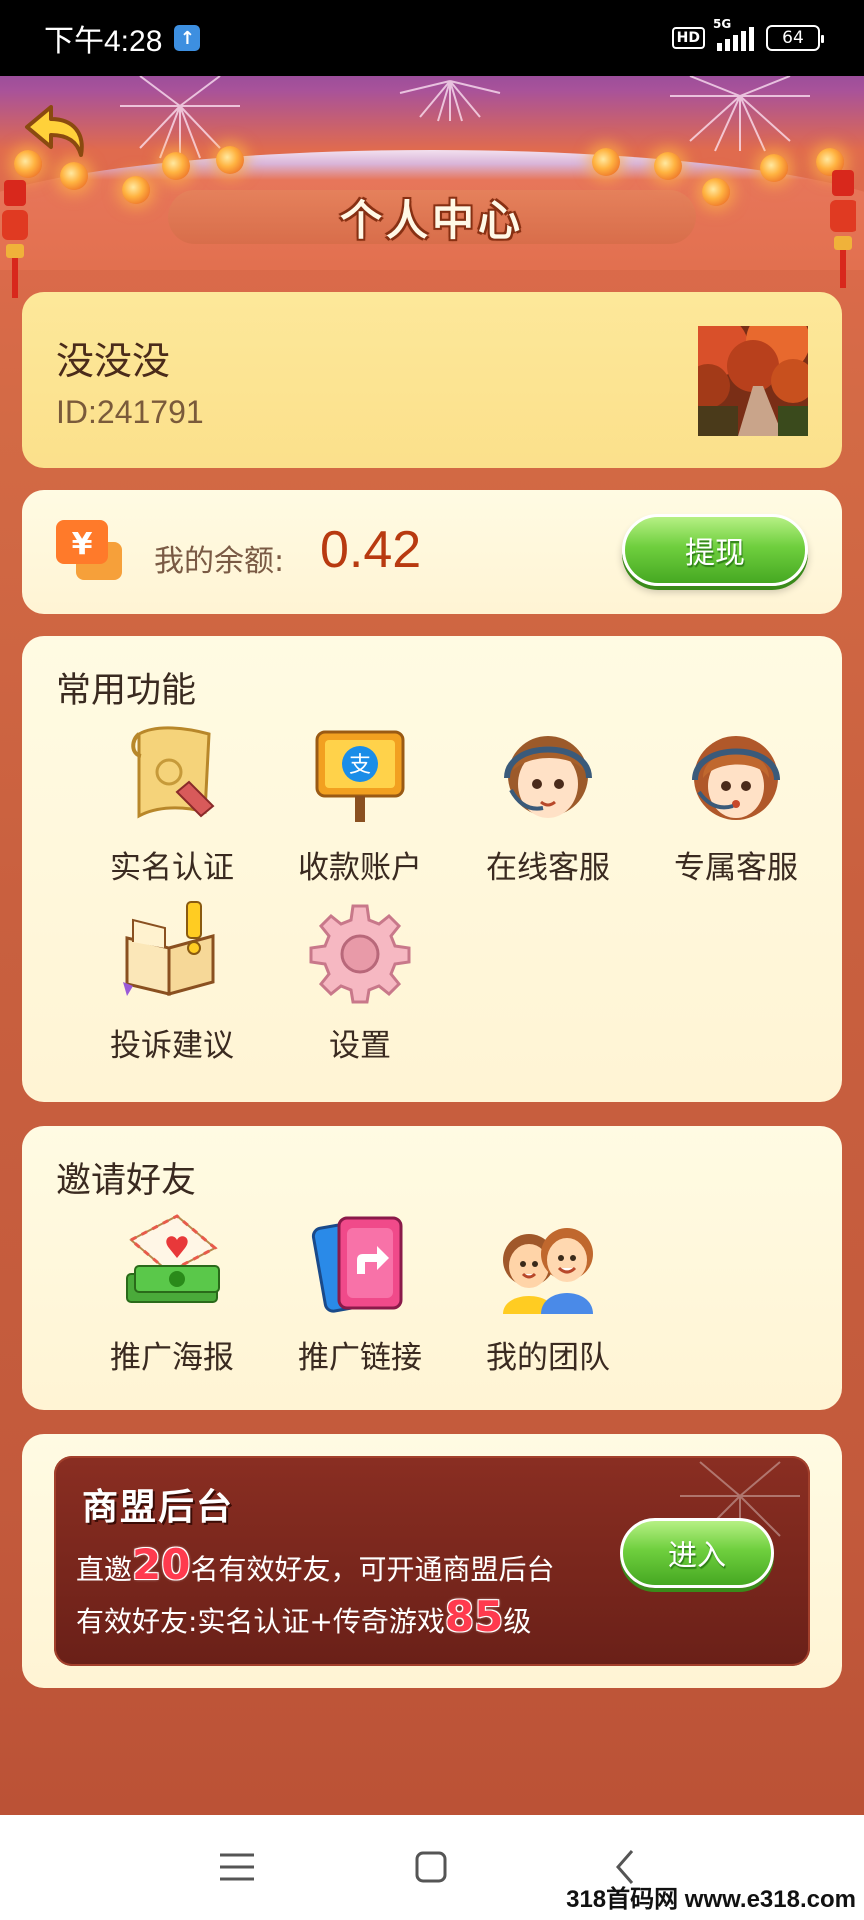 This screenshot has height=1920, width=864. I want to click on function-real-name-verification: 实名认证, so click(172, 805).